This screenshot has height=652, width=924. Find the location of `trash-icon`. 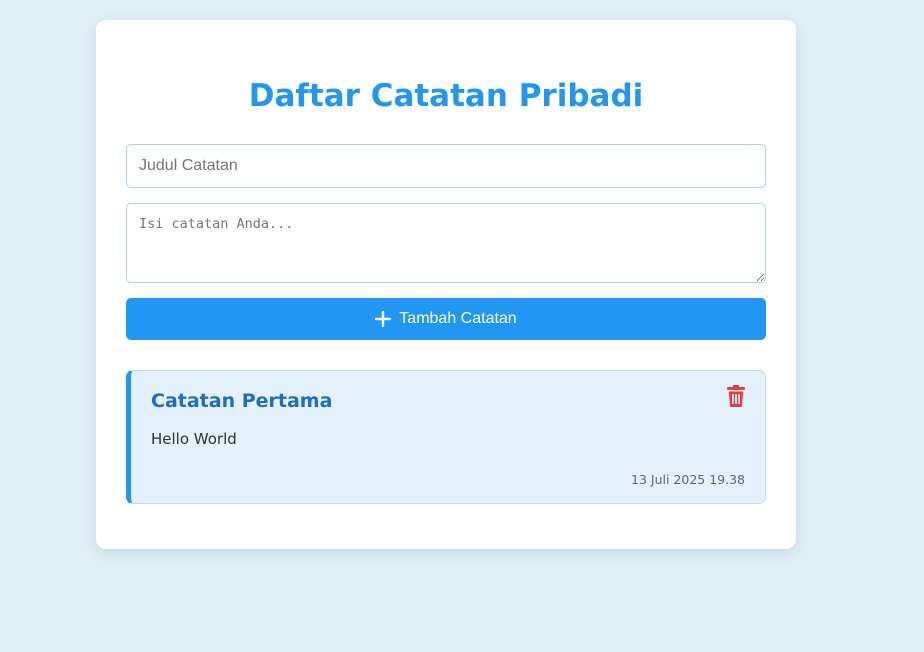

trash-icon is located at coordinates (736, 397).